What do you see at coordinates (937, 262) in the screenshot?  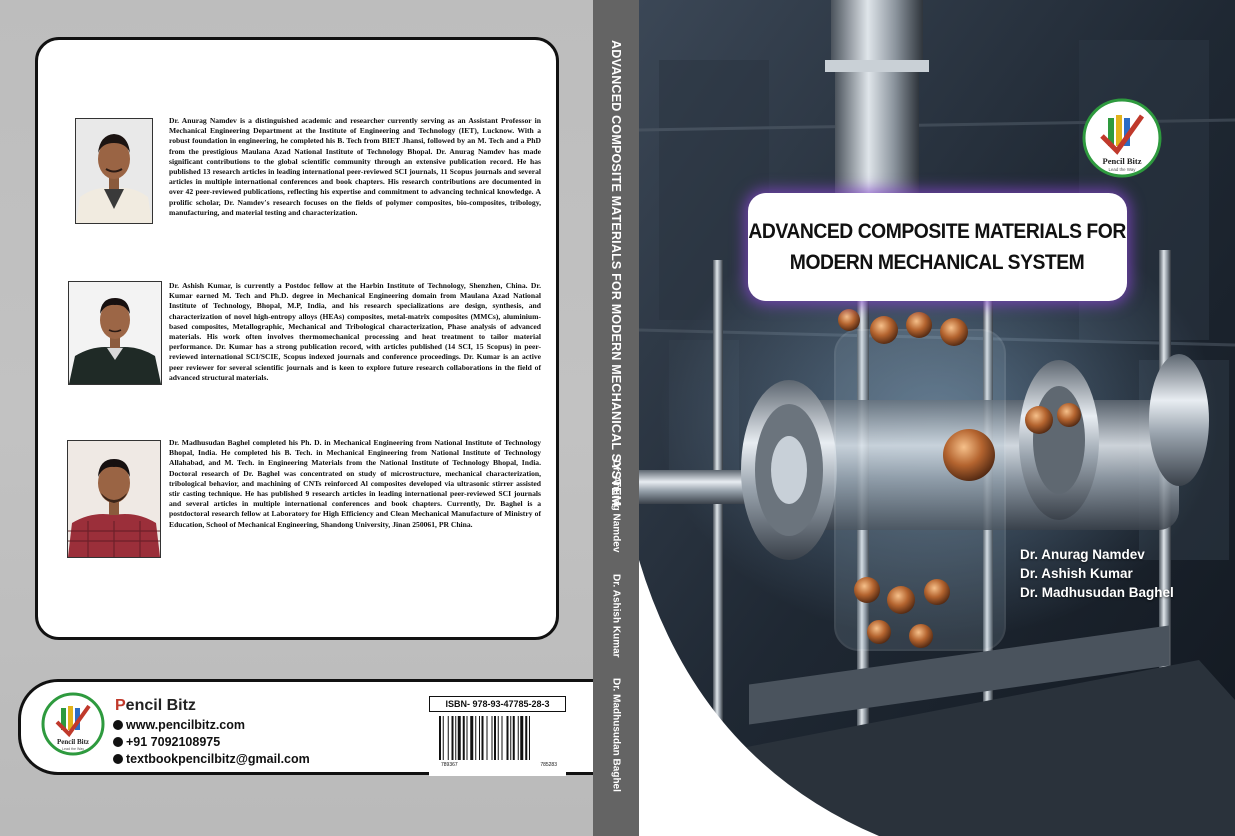 I see `book-title-line-2: MODERN MECHANICAL SYSTEM` at bounding box center [937, 262].